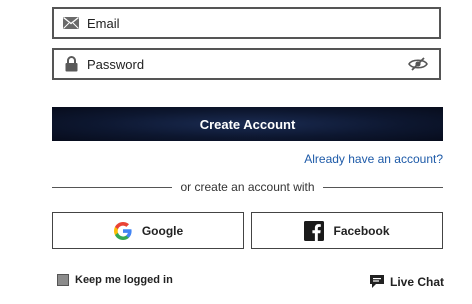 Image resolution: width=472 pixels, height=304 pixels. I want to click on create-account-button: Create Account, so click(247, 124).